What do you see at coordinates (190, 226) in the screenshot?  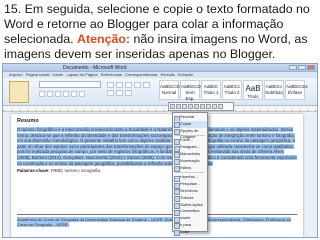 I see `menu-item-ir-para: Ir para` at bounding box center [190, 226].